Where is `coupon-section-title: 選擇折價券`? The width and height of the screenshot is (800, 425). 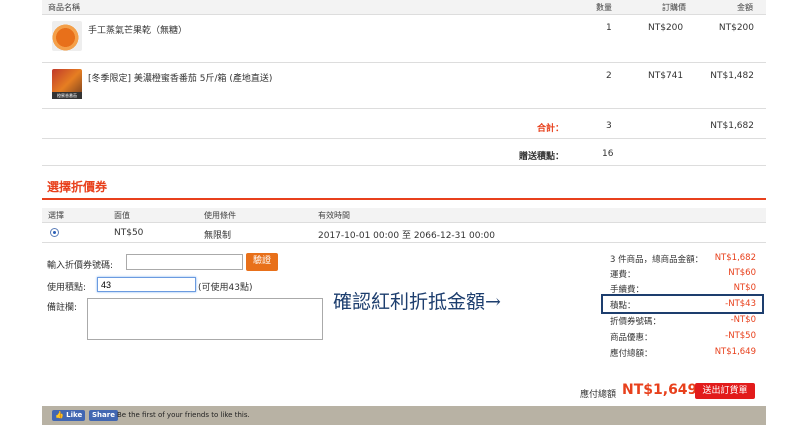
coupon-section-title: 選擇折價券 is located at coordinates (77, 187).